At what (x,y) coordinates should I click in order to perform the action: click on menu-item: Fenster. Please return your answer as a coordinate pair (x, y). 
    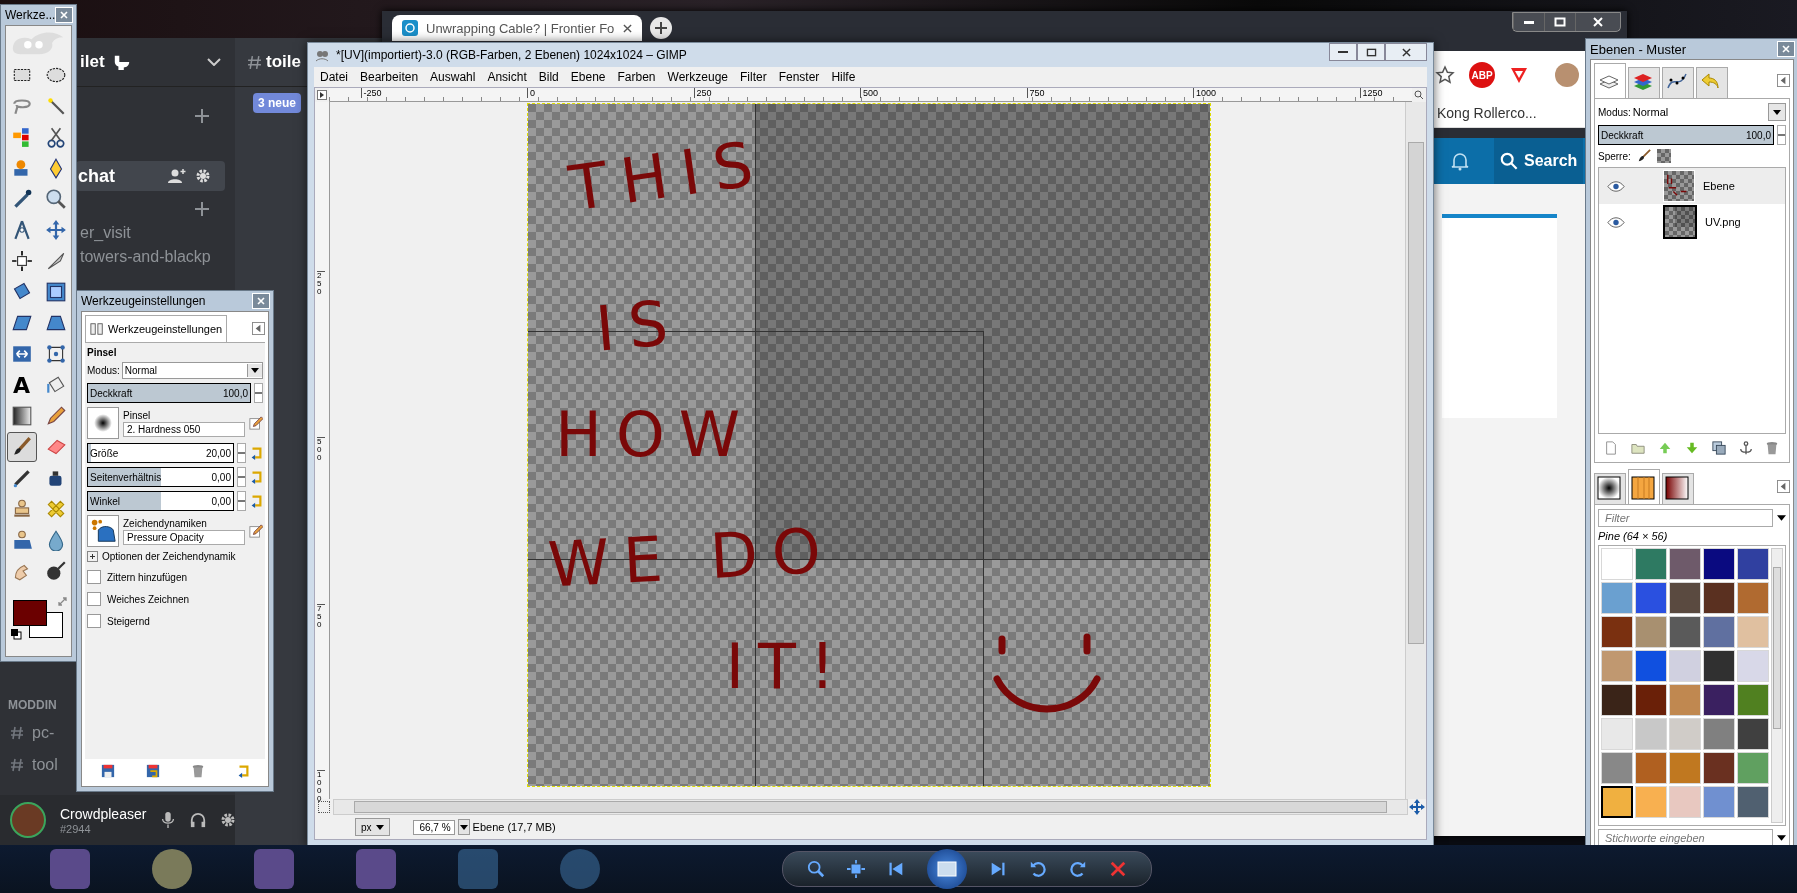
    Looking at the image, I should click on (799, 77).